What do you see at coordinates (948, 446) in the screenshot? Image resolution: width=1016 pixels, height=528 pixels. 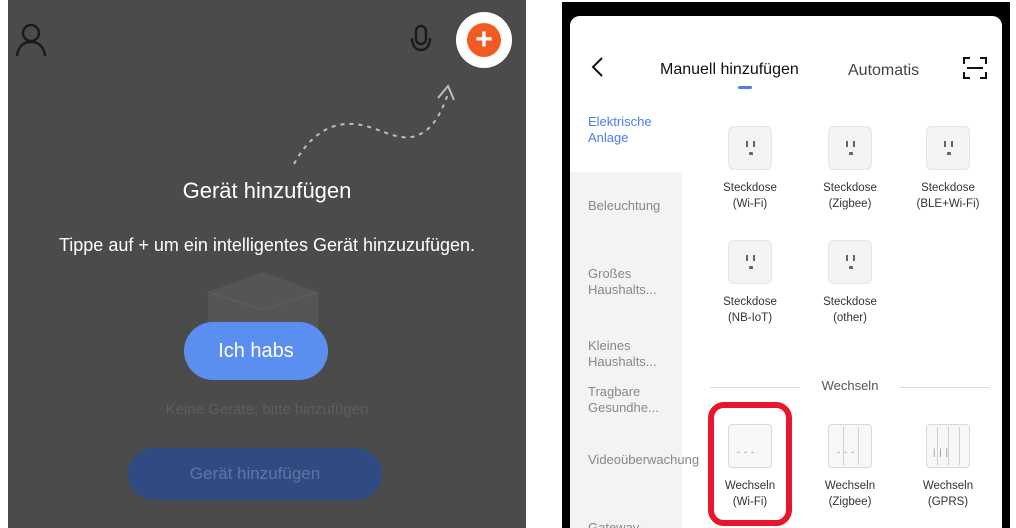 I see `switch-icon: |||` at bounding box center [948, 446].